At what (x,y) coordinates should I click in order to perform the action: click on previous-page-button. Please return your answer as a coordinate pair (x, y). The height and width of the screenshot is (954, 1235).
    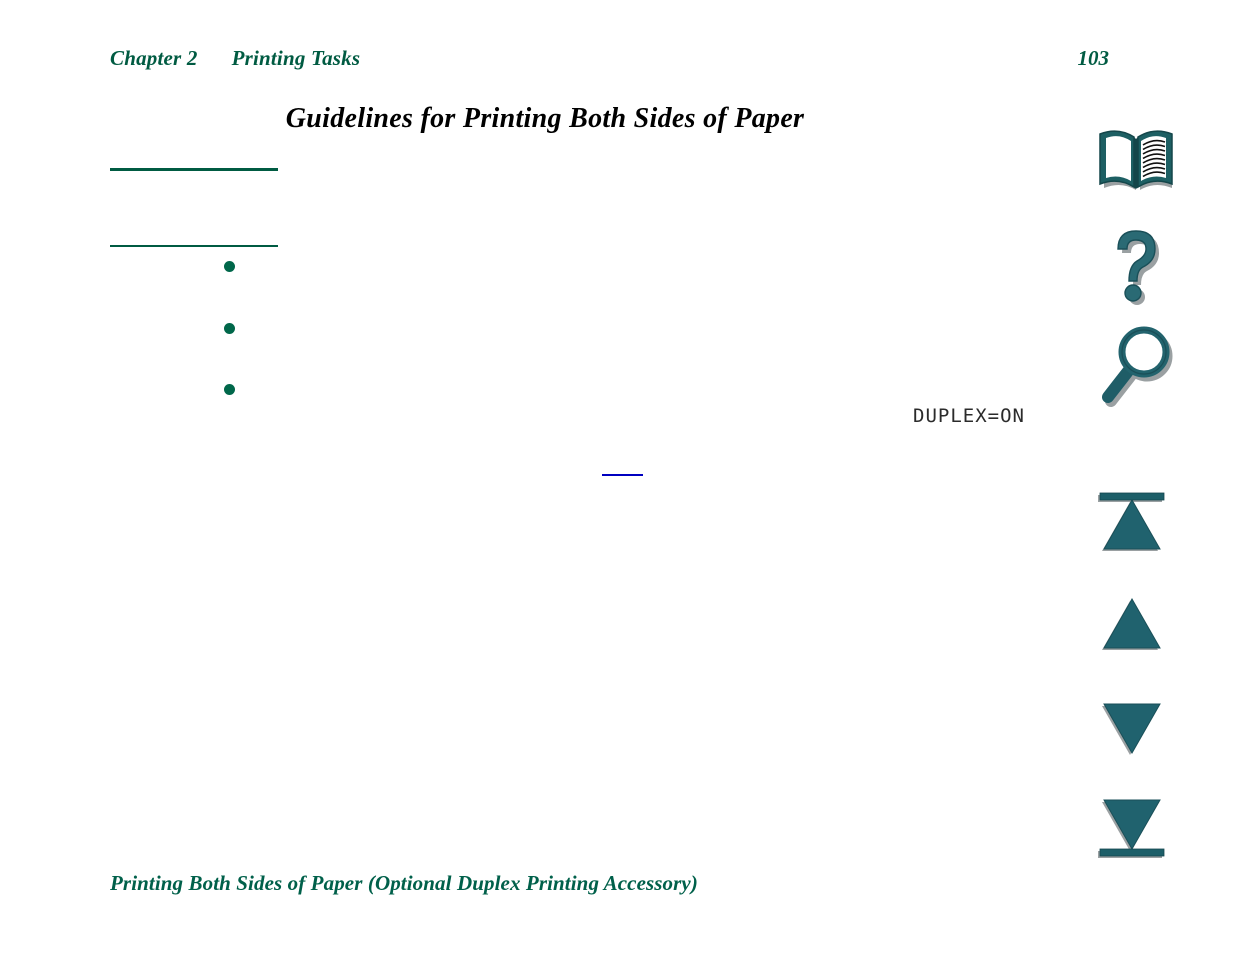
    Looking at the image, I should click on (1138, 623).